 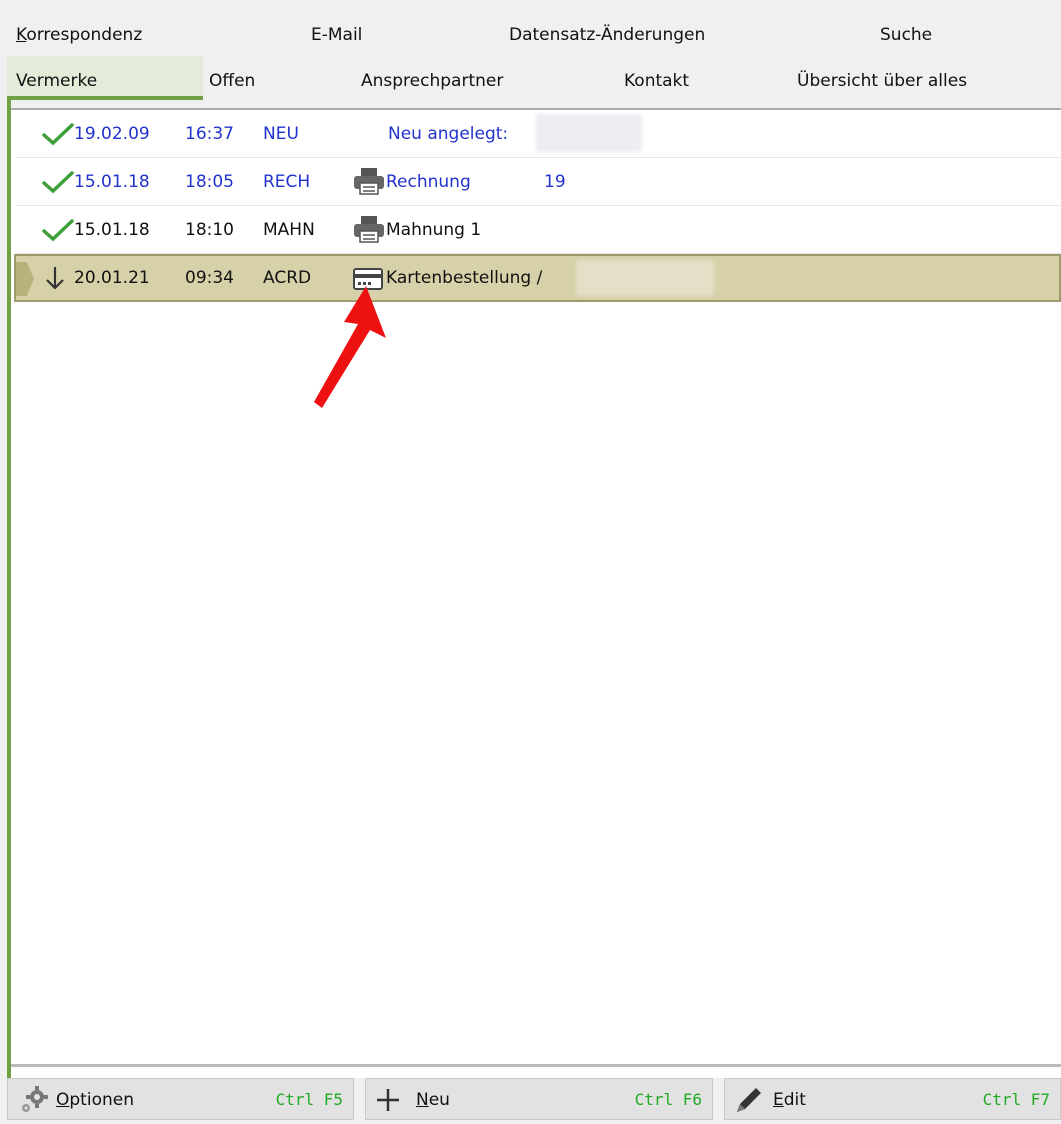 I want to click on list-item: 19.02.09 16:37 NEU Neu angelegt:, so click(x=538, y=134).